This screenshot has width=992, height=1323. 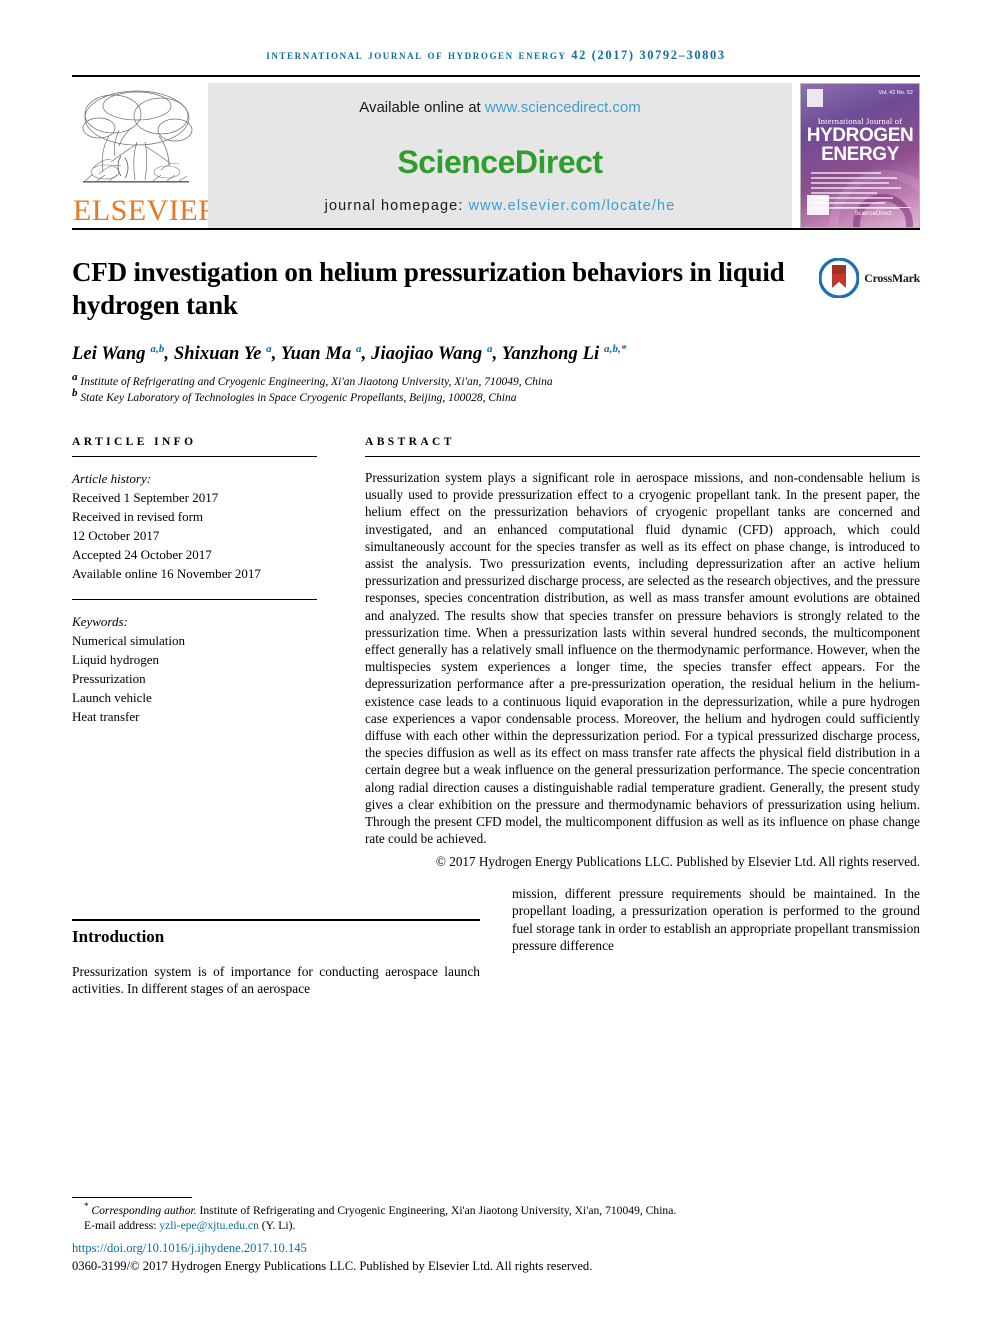 I want to click on cover-footer-text: ScienceDirect, so click(x=873, y=214).